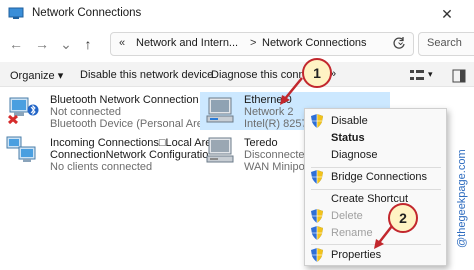 This screenshot has width=474, height=270. Describe the element at coordinates (317, 73) in the screenshot. I see `callout-step-1: 1` at that location.